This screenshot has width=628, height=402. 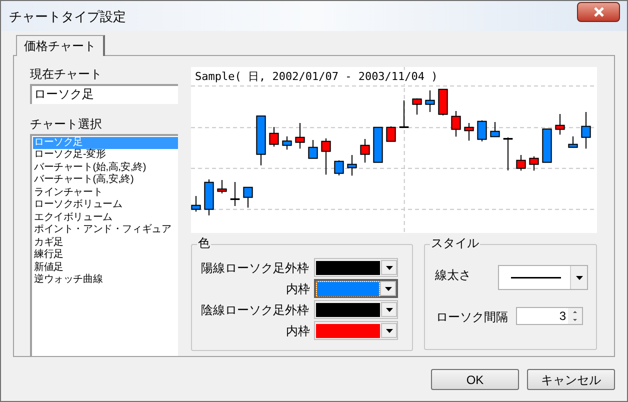 I want to click on list-item: 逆ウォッチ曲線, so click(x=105, y=280).